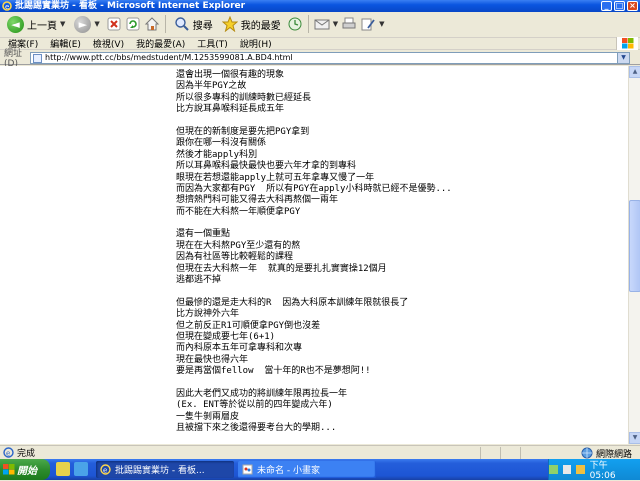 Image resolution: width=640 pixels, height=481 pixels. What do you see at coordinates (288, 471) in the screenshot?
I see `task-label: 未命名 - 小畫家` at bounding box center [288, 471].